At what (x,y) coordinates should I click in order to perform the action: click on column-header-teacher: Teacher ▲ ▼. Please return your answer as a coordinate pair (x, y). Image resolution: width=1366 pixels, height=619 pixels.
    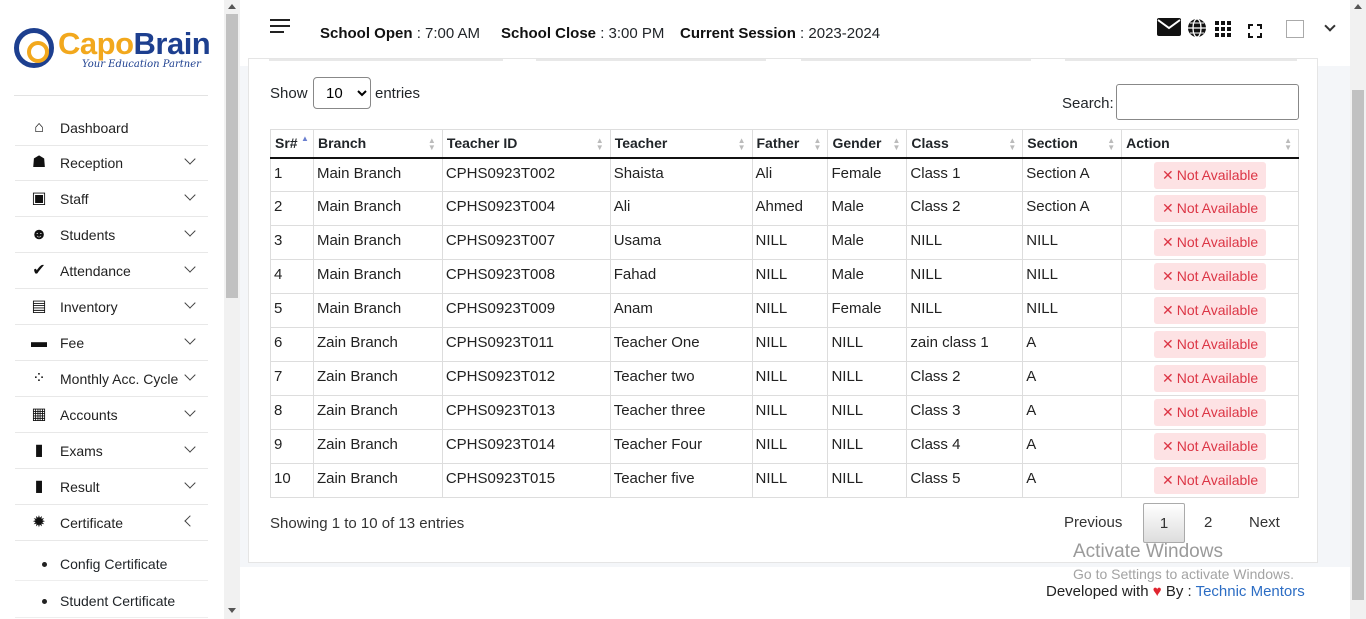
    Looking at the image, I should click on (680, 144).